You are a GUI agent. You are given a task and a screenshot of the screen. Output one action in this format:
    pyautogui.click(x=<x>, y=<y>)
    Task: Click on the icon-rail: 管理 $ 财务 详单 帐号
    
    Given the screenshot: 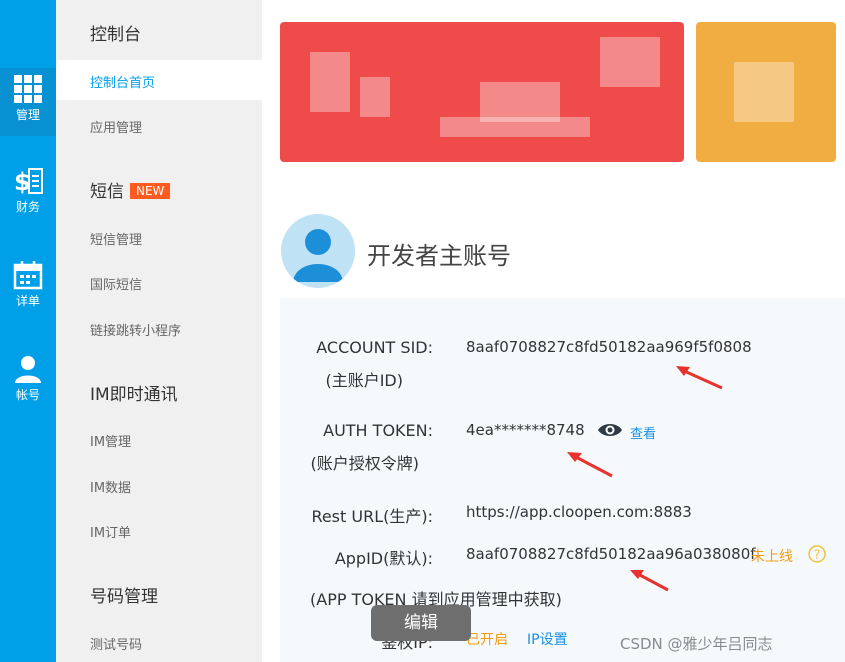 What is the action you would take?
    pyautogui.click(x=28, y=331)
    